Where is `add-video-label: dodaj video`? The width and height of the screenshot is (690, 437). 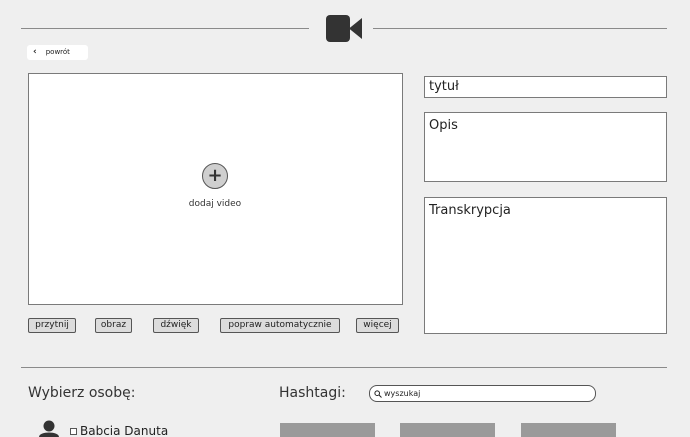
add-video-label: dodaj video is located at coordinates (215, 204).